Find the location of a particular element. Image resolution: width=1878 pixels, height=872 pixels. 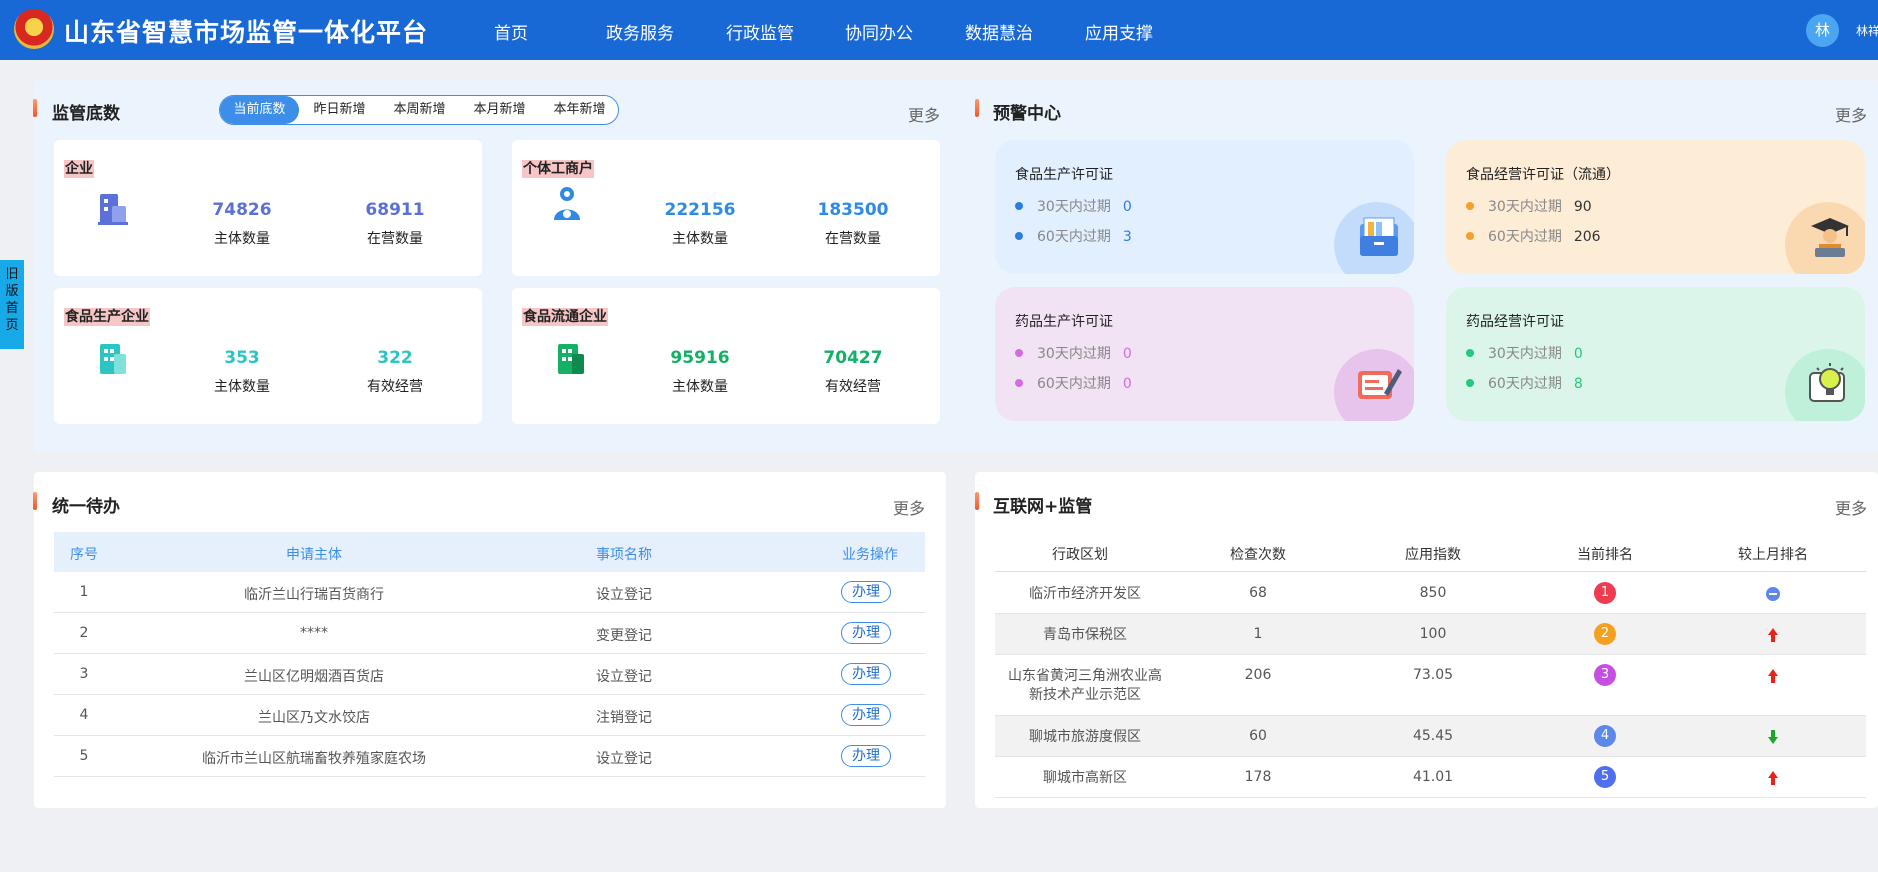

stat-label: 食品流通企业 is located at coordinates (565, 317).